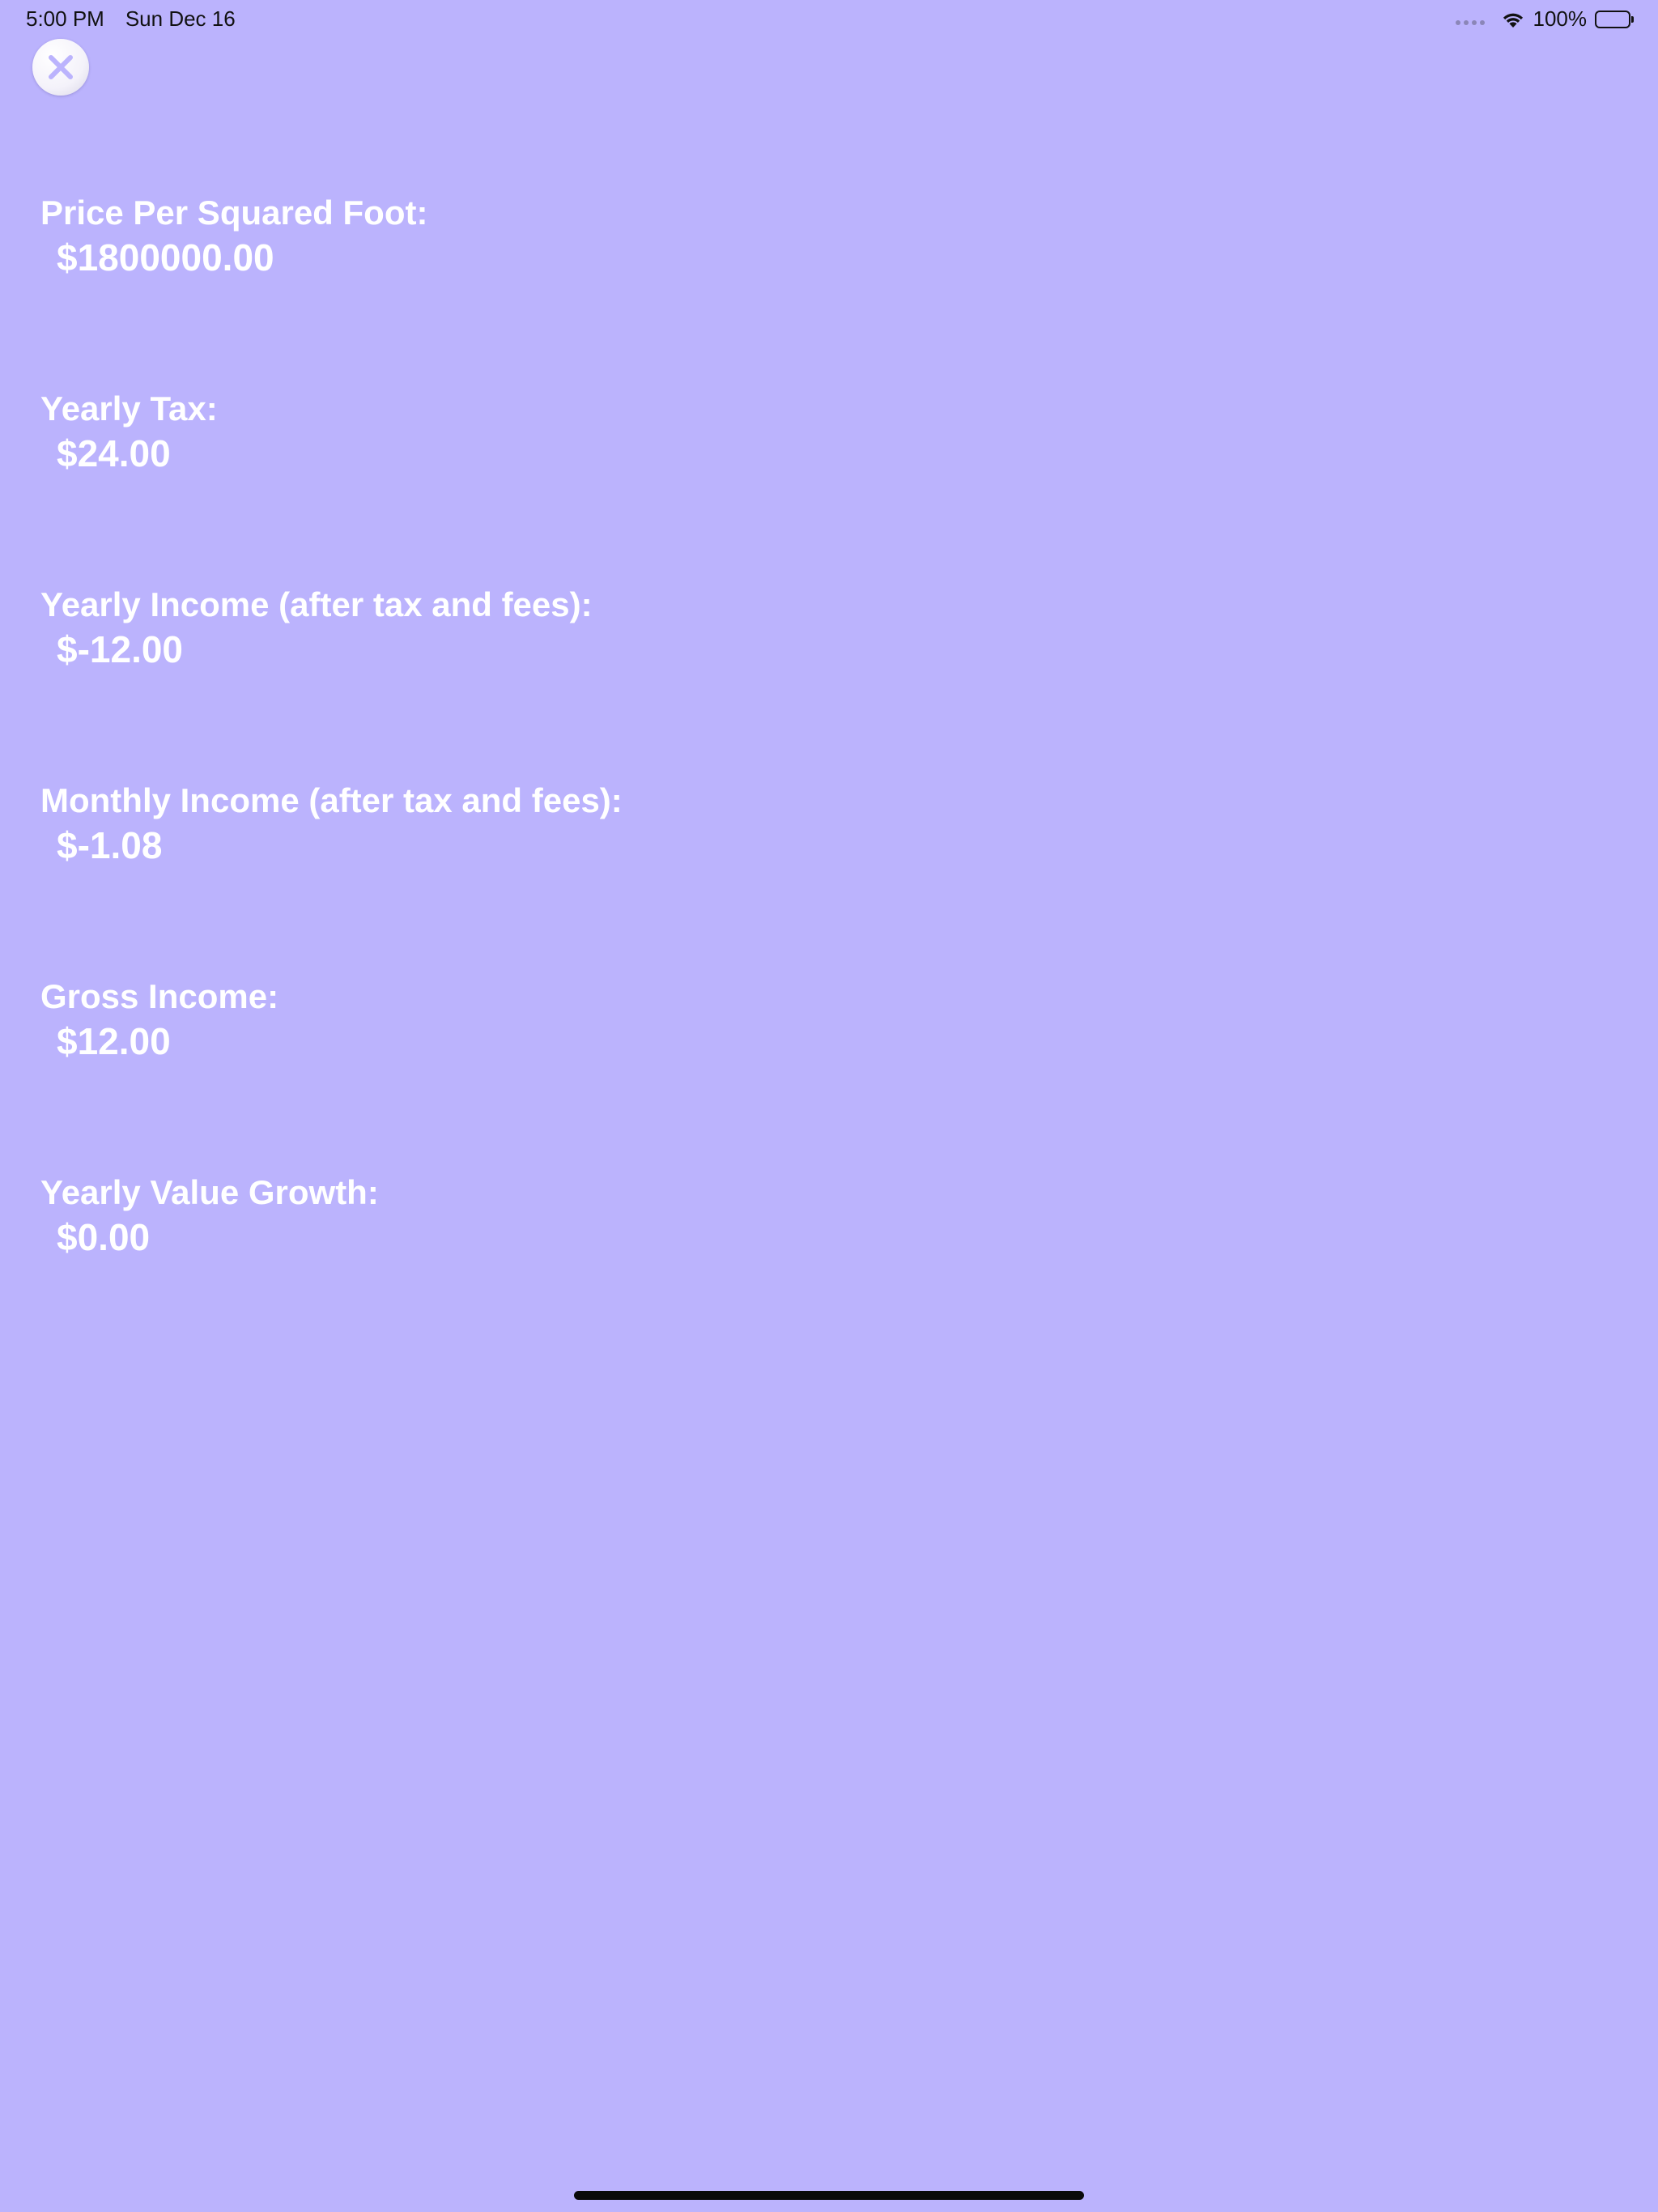  What do you see at coordinates (120, 649) in the screenshot?
I see `result-value: $-12.00` at bounding box center [120, 649].